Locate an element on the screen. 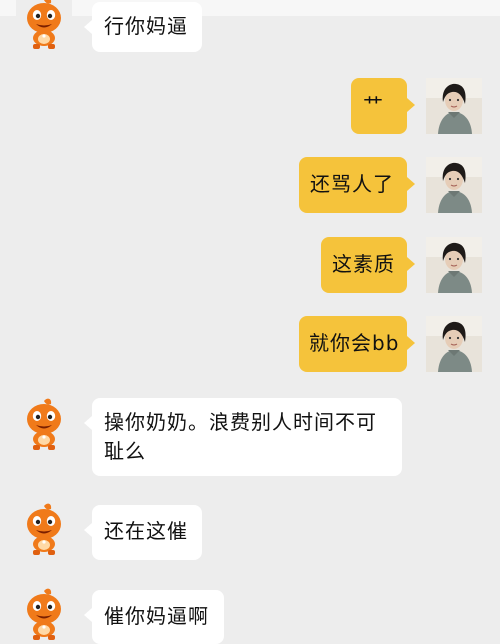  message-text: 就你会bb is located at coordinates (354, 343).